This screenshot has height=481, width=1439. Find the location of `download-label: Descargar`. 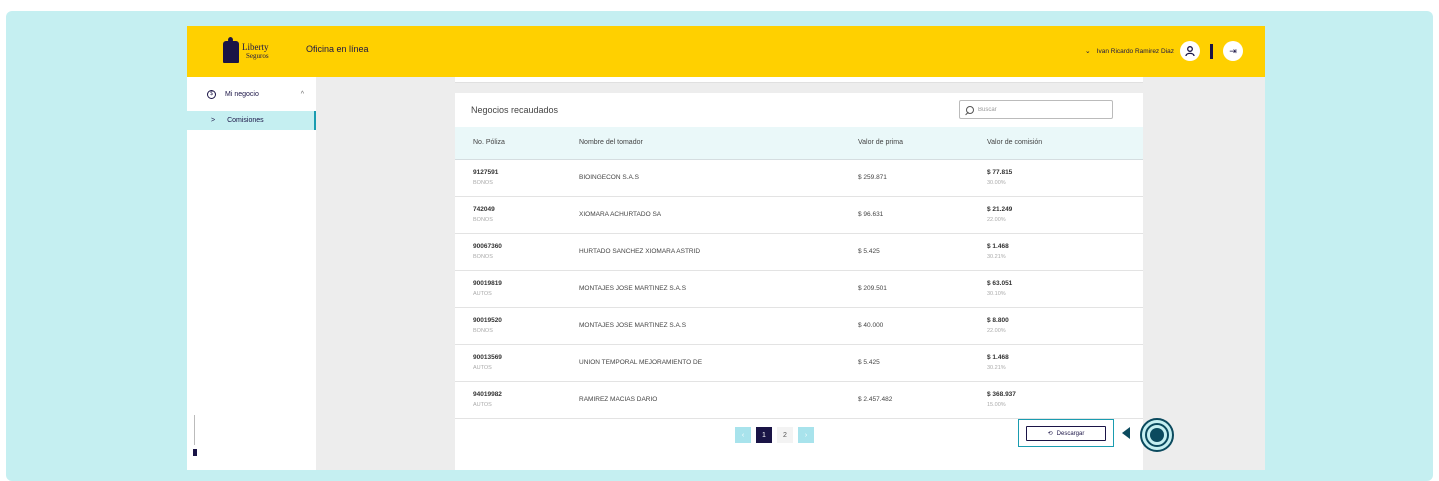

download-label: Descargar is located at coordinates (1070, 433).